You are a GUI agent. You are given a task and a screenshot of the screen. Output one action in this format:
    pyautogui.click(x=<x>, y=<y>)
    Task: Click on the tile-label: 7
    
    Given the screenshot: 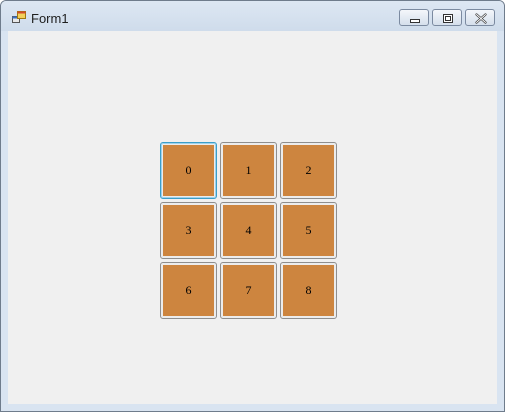 What is the action you would take?
    pyautogui.click(x=248, y=290)
    